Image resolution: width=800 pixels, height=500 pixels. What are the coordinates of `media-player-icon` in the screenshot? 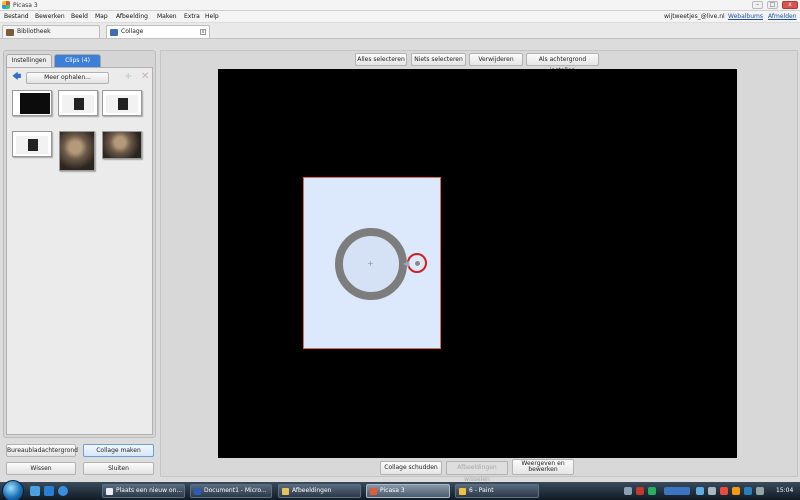 It's located at (677, 491).